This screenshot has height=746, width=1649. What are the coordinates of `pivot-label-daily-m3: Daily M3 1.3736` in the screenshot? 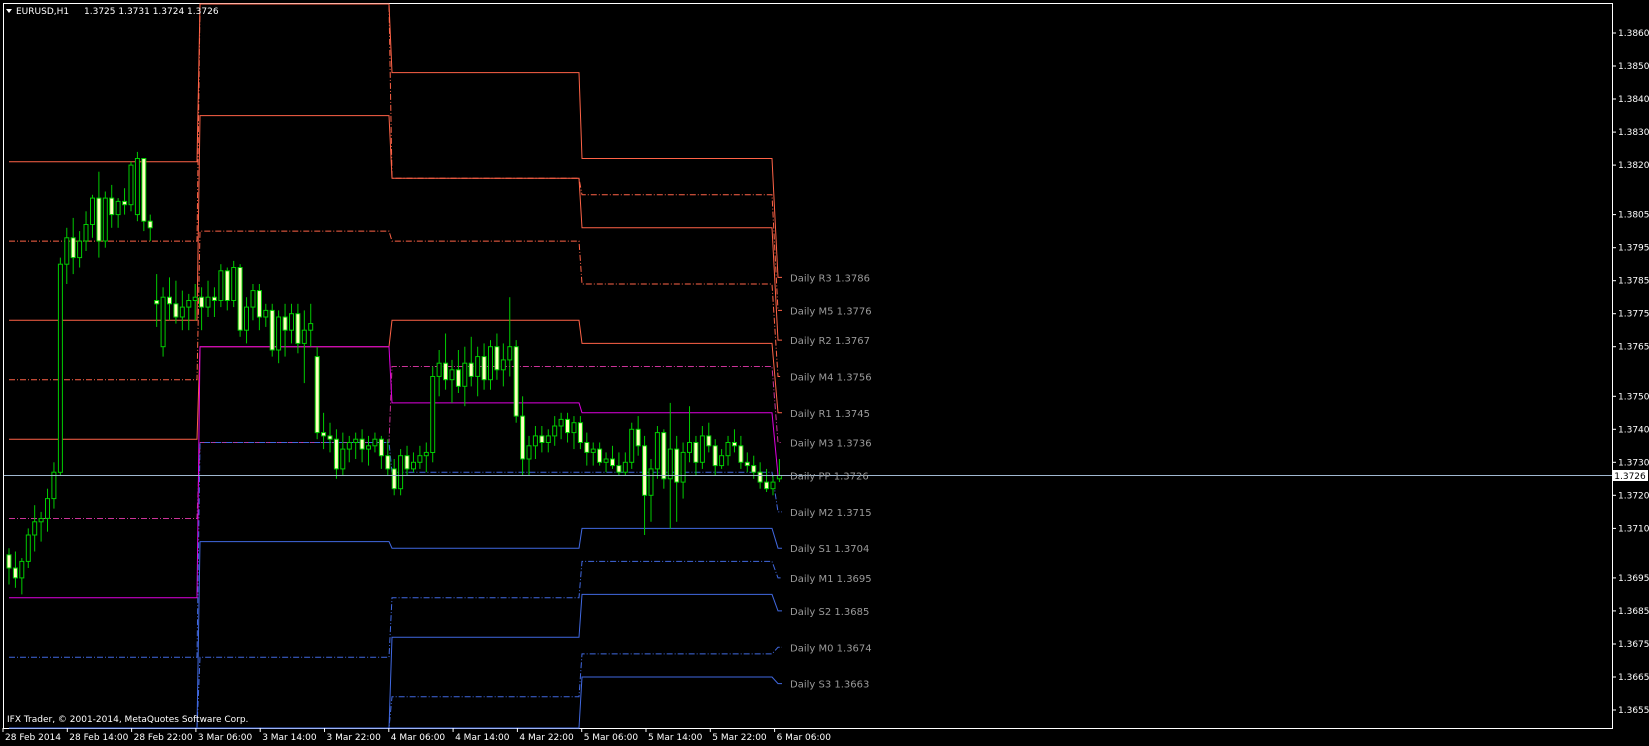 It's located at (831, 444).